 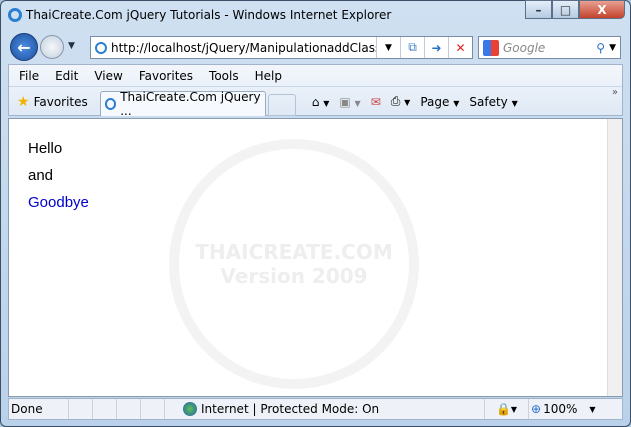 What do you see at coordinates (39, 409) in the screenshot?
I see `status-text: Done` at bounding box center [39, 409].